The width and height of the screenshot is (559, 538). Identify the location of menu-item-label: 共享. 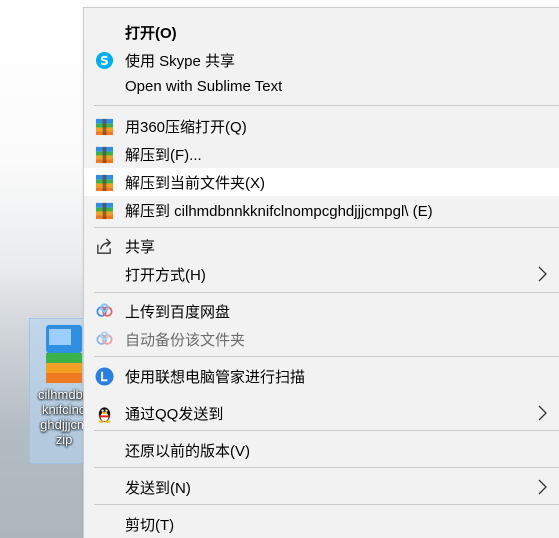
(140, 247).